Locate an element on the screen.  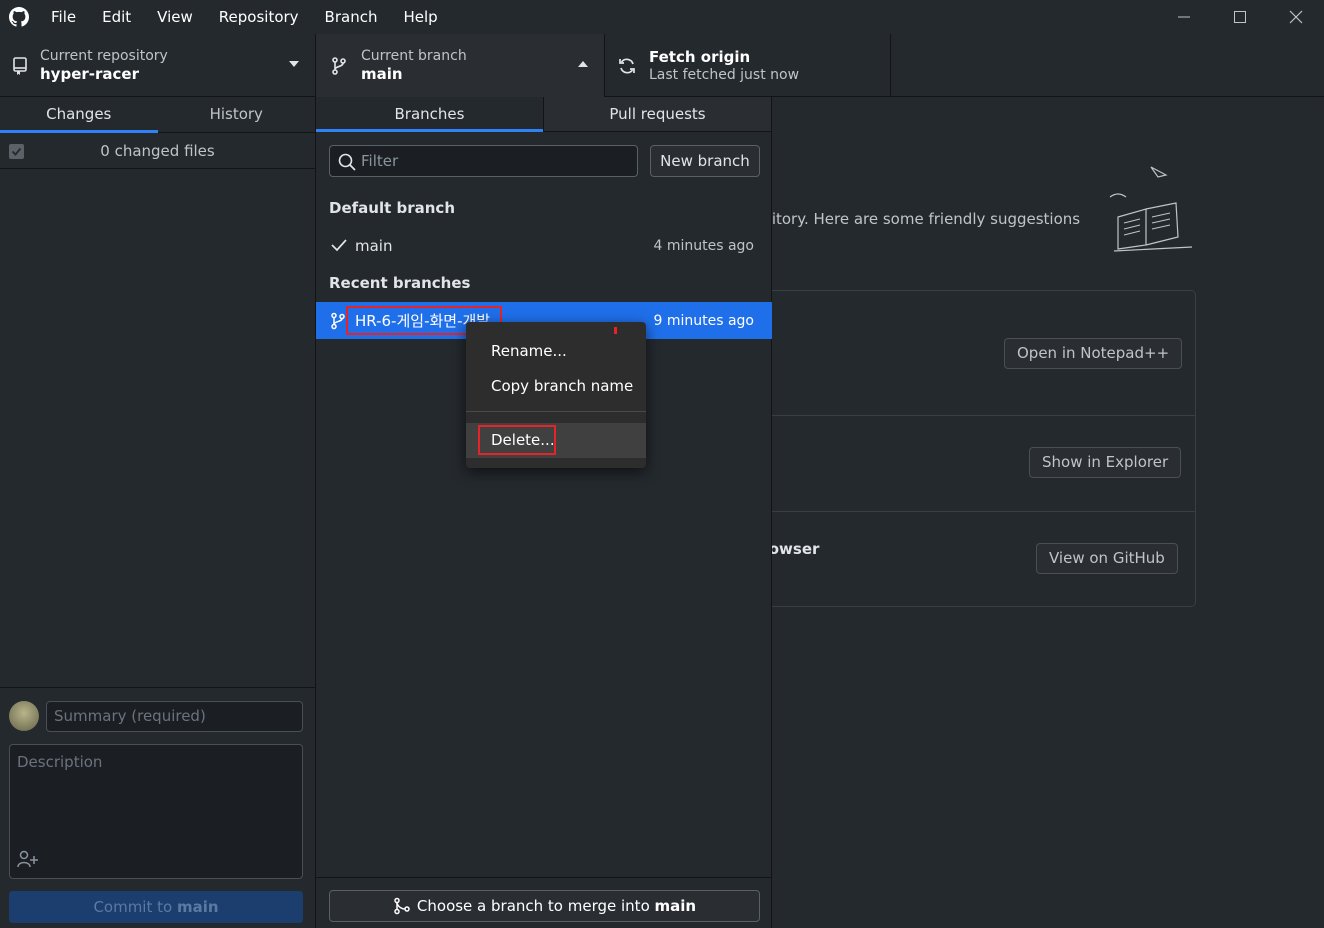
github-logo-icon is located at coordinates (19, 17).